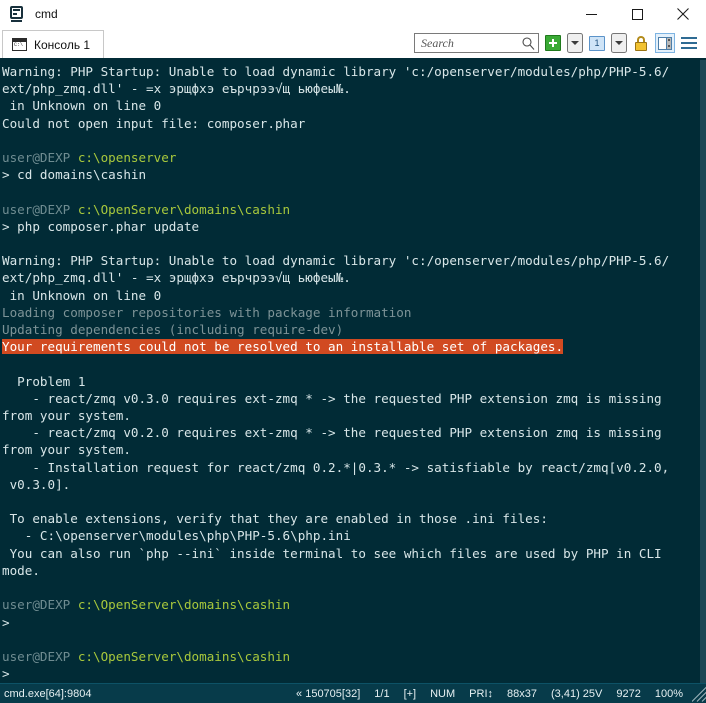 This screenshot has width=706, height=703. I want to click on status-buffer: « 150705[32], so click(328, 693).